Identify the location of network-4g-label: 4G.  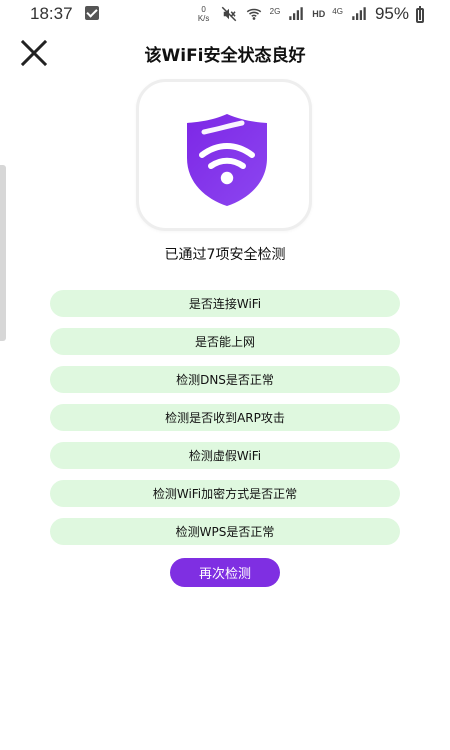
(337, 11).